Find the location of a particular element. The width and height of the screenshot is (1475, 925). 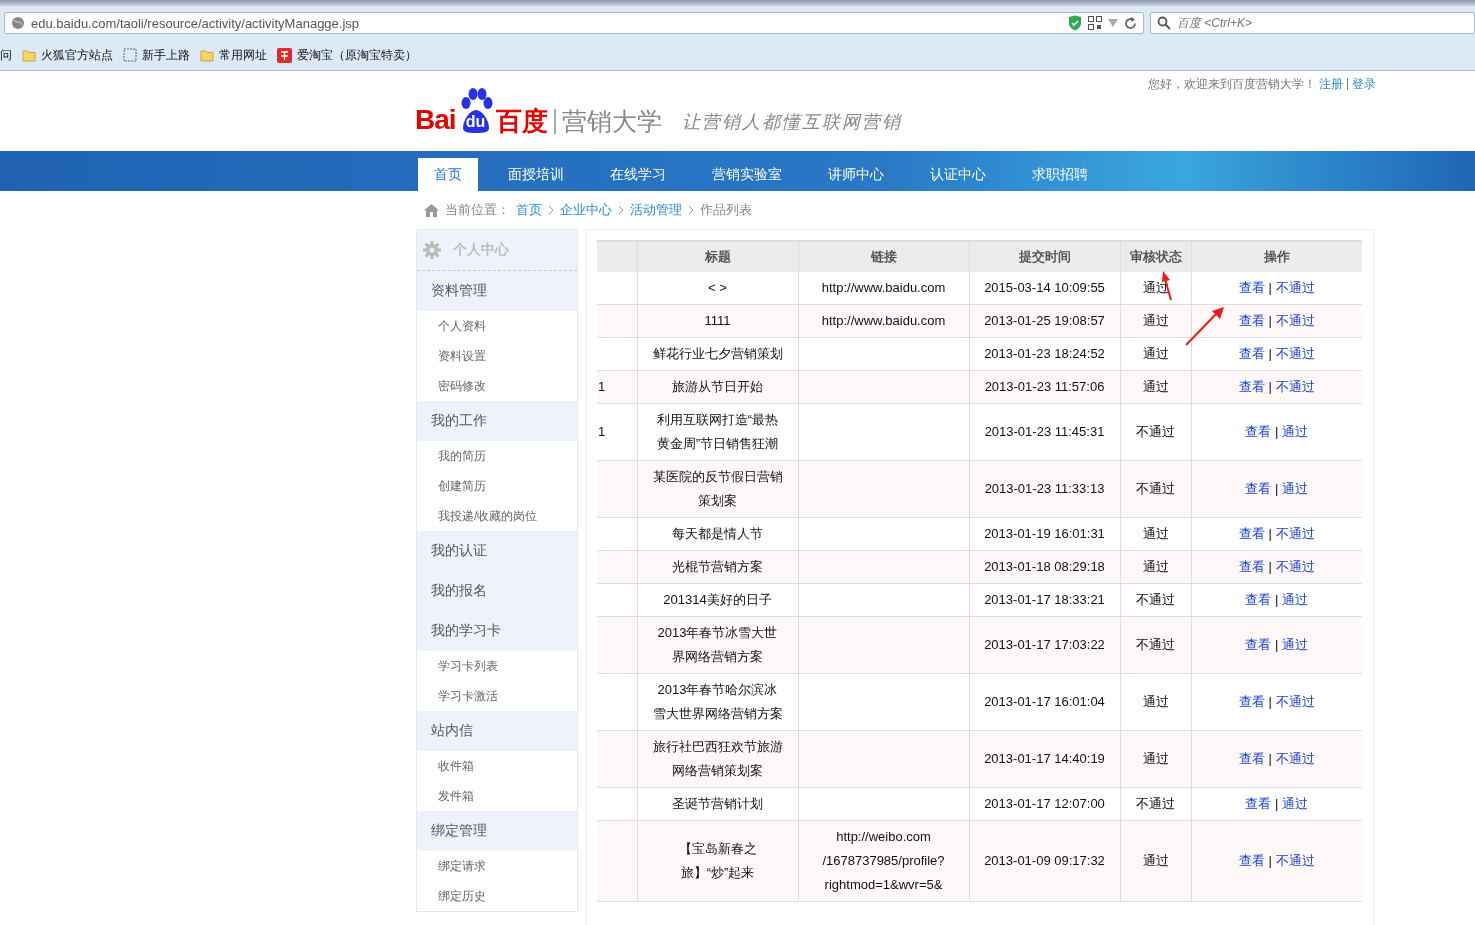

sidebar-group: 资料管理 is located at coordinates (497, 291).